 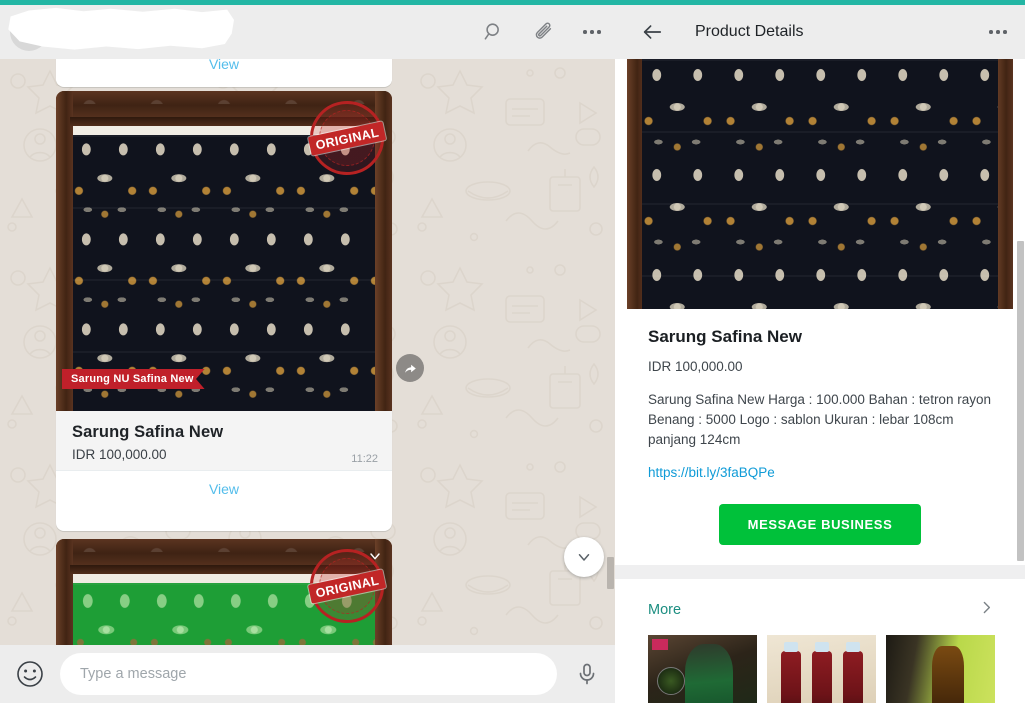 I want to click on message-bubble-previous: View, so click(x=224, y=73).